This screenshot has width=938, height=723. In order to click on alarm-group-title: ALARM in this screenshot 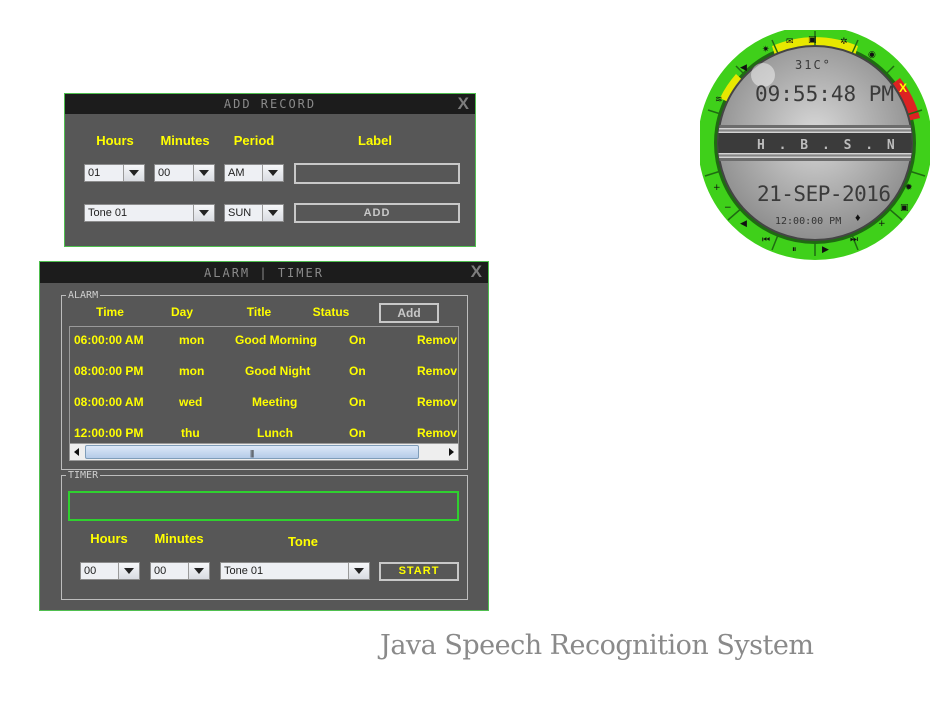, I will do `click(83, 295)`.